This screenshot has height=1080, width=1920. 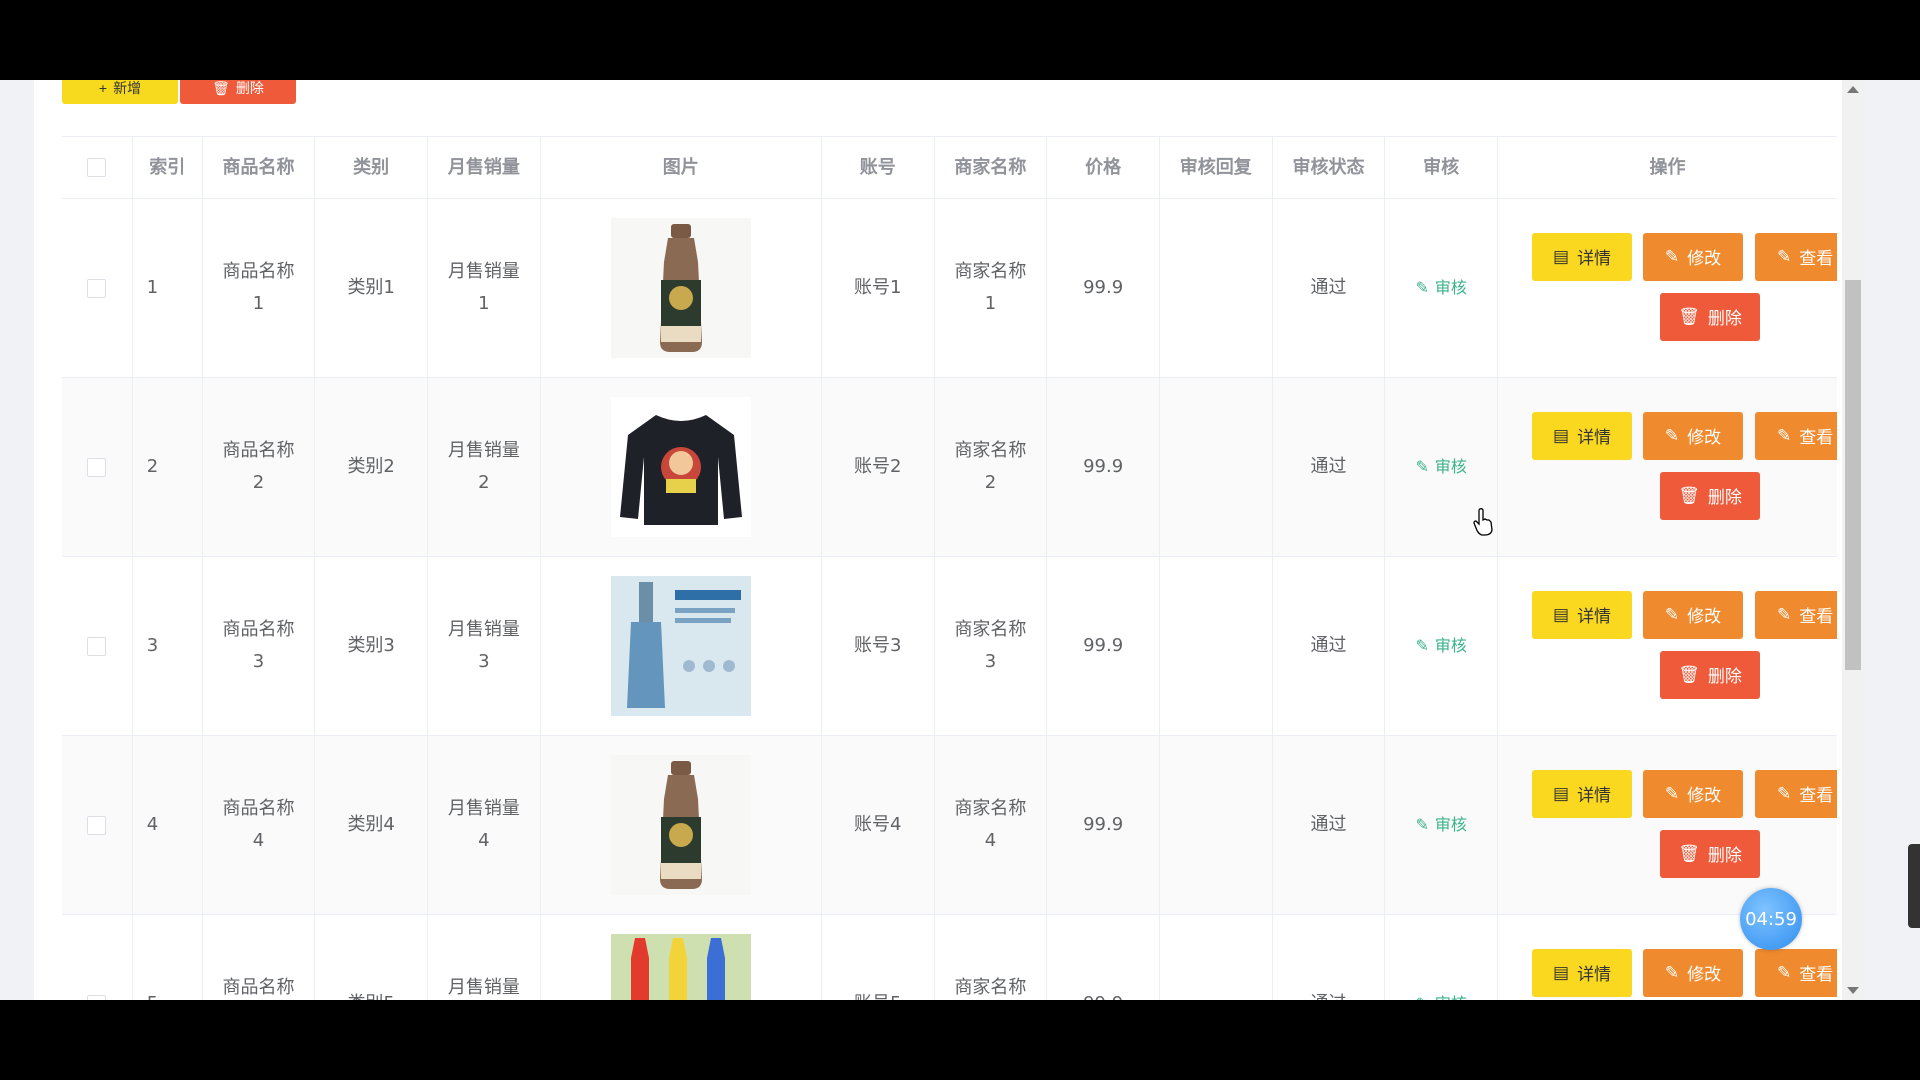 What do you see at coordinates (1450, 645) in the screenshot?
I see `audit-link-label: 审核` at bounding box center [1450, 645].